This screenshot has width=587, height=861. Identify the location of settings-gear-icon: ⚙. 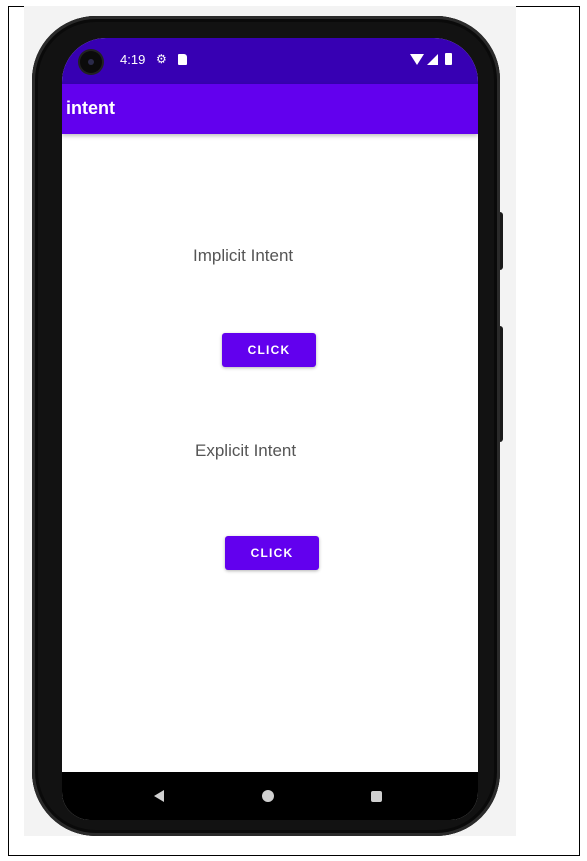
(161, 59).